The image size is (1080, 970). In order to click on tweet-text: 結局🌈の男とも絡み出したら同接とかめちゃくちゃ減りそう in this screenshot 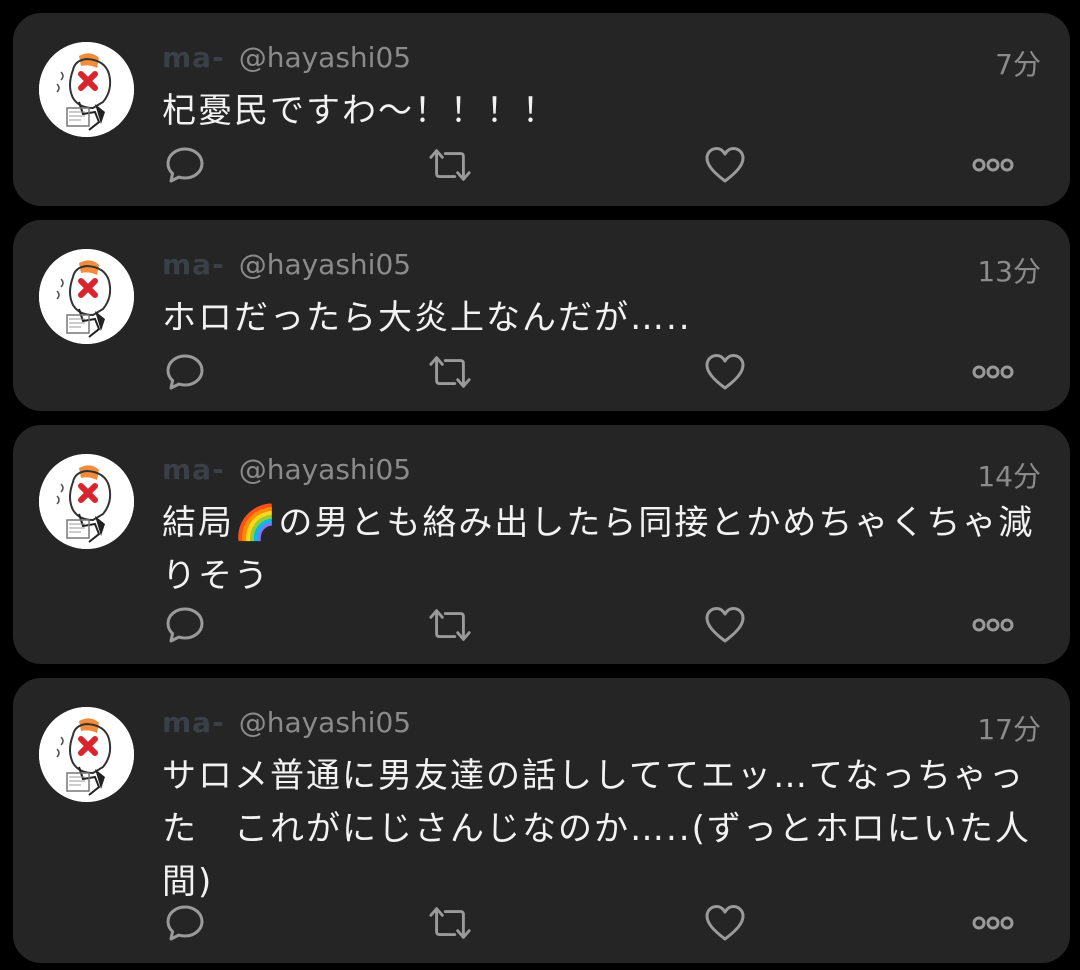, I will do `click(598, 549)`.